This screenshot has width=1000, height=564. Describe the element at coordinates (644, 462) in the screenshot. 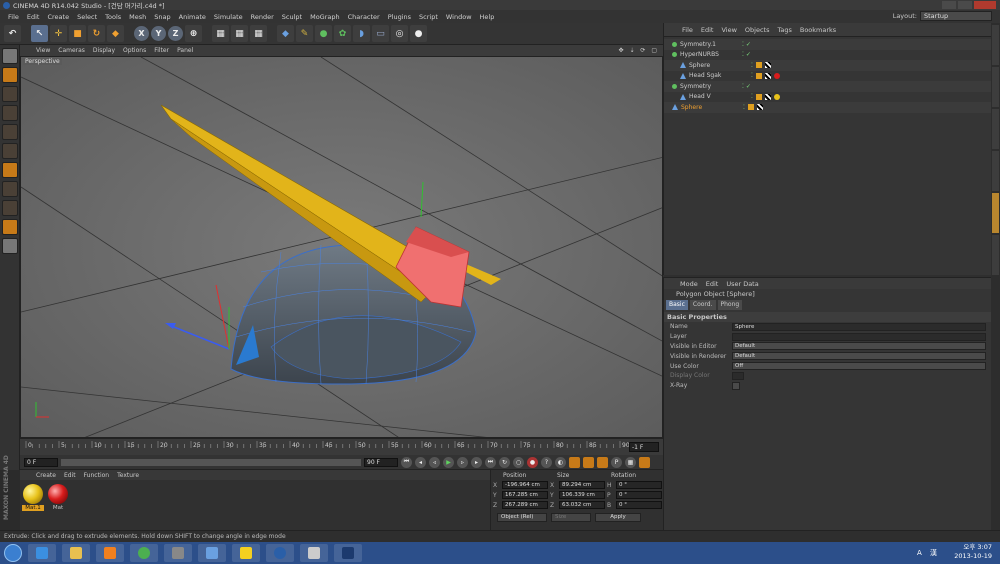

I see `timeline-menu-icon` at that location.